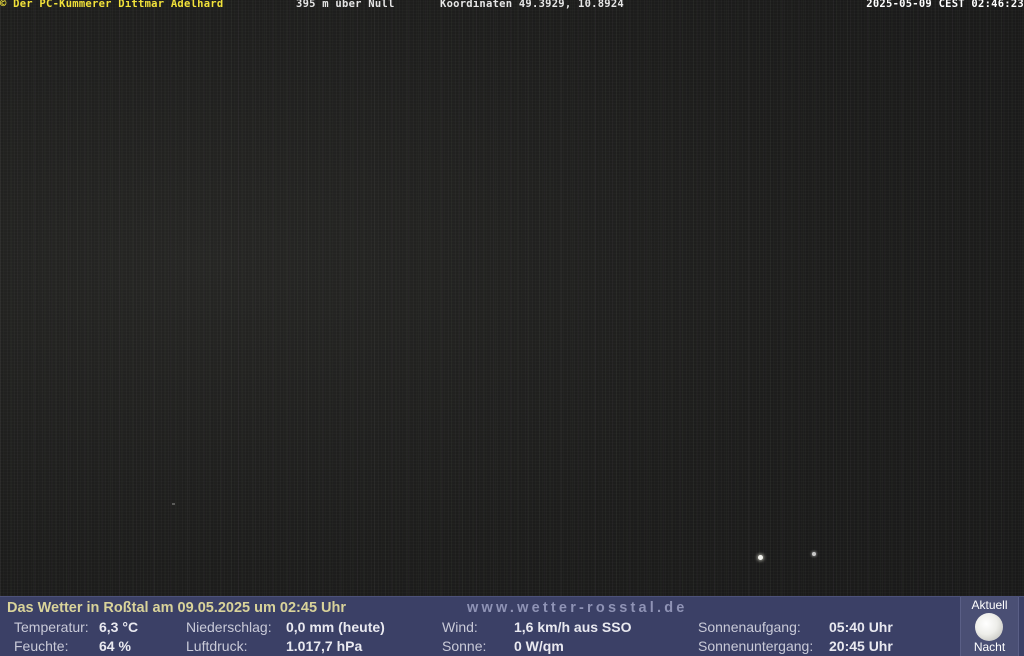 The width and height of the screenshot is (1024, 656). I want to click on humidity-label: Feuchte:, so click(41, 646).